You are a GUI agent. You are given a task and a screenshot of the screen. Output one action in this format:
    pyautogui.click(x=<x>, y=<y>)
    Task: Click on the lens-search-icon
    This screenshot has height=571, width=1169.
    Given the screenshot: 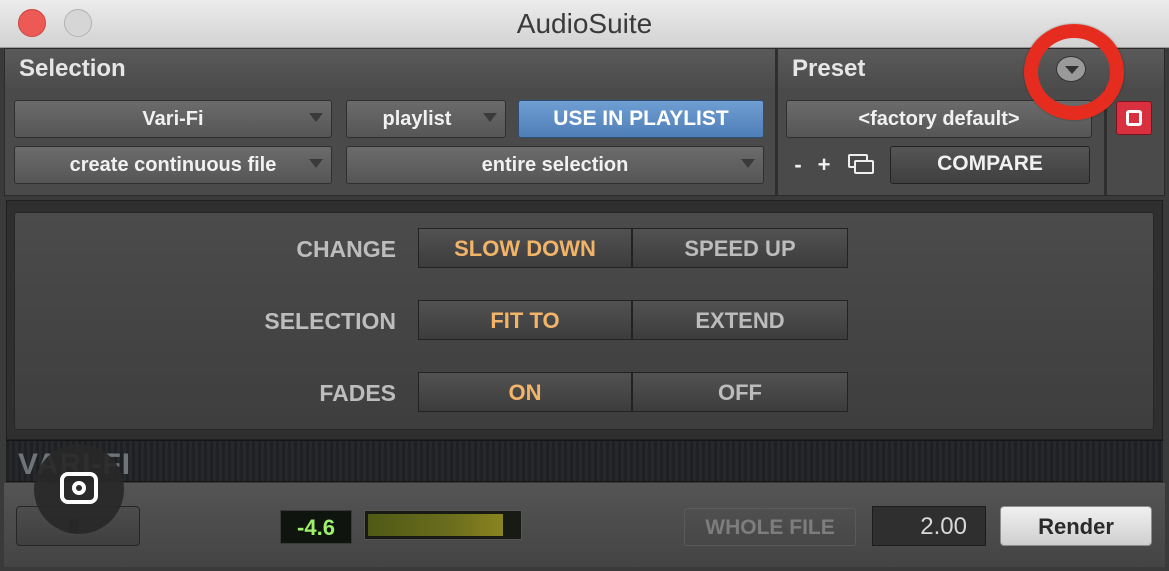 What is the action you would take?
    pyautogui.click(x=79, y=489)
    